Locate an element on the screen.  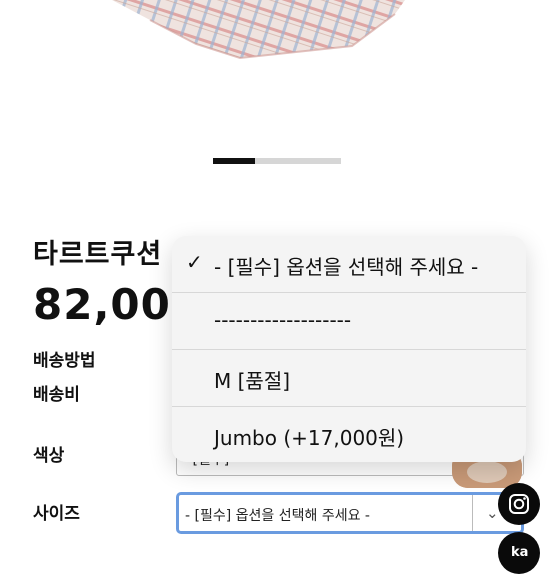
kakao-channel-button: ka is located at coordinates (519, 553).